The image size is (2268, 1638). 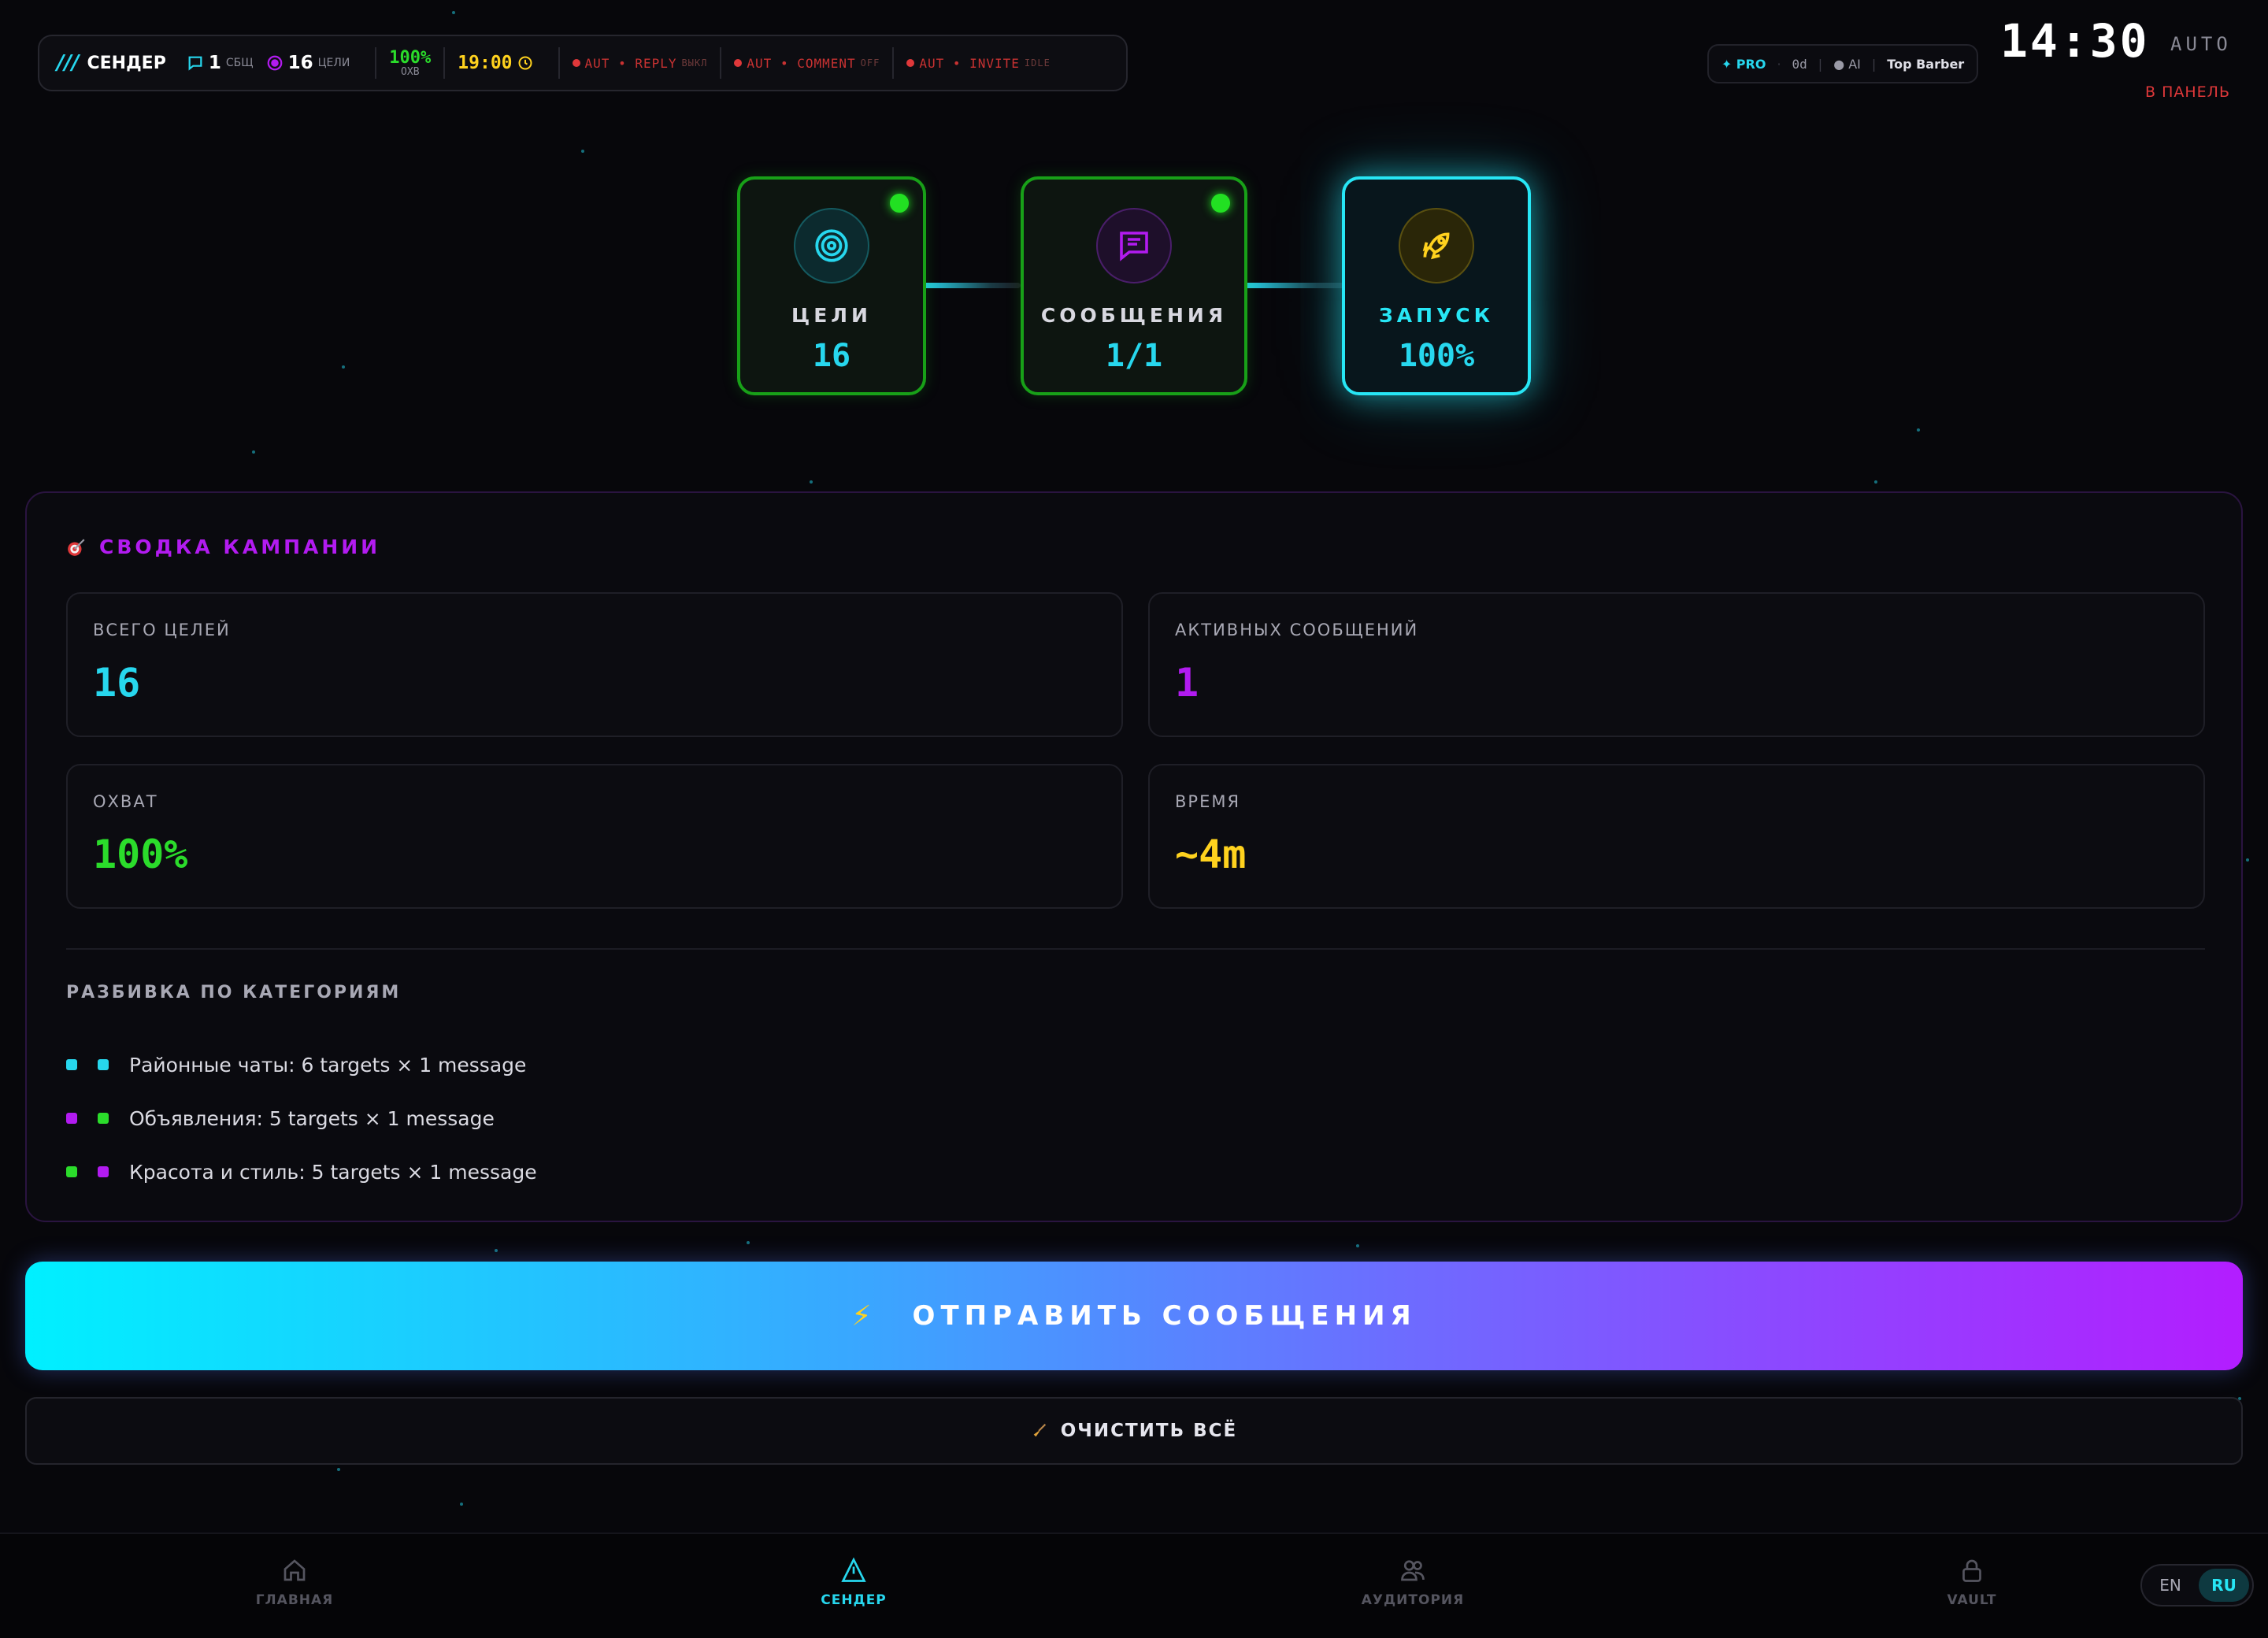 What do you see at coordinates (969, 63) in the screenshot?
I see `auto-invite-label: AUT • INVITE` at bounding box center [969, 63].